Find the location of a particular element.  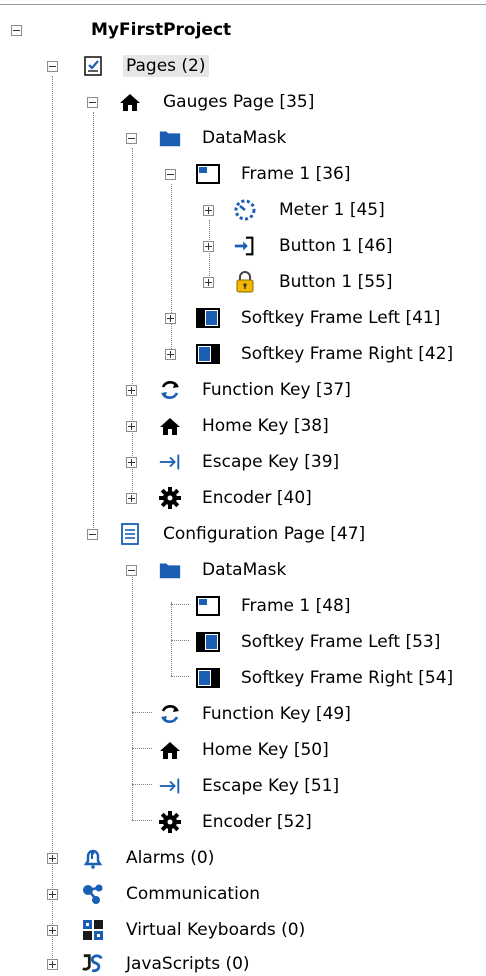

tree-node-softkey-frame-left: Softkey Frame Left [41] is located at coordinates (243, 318).